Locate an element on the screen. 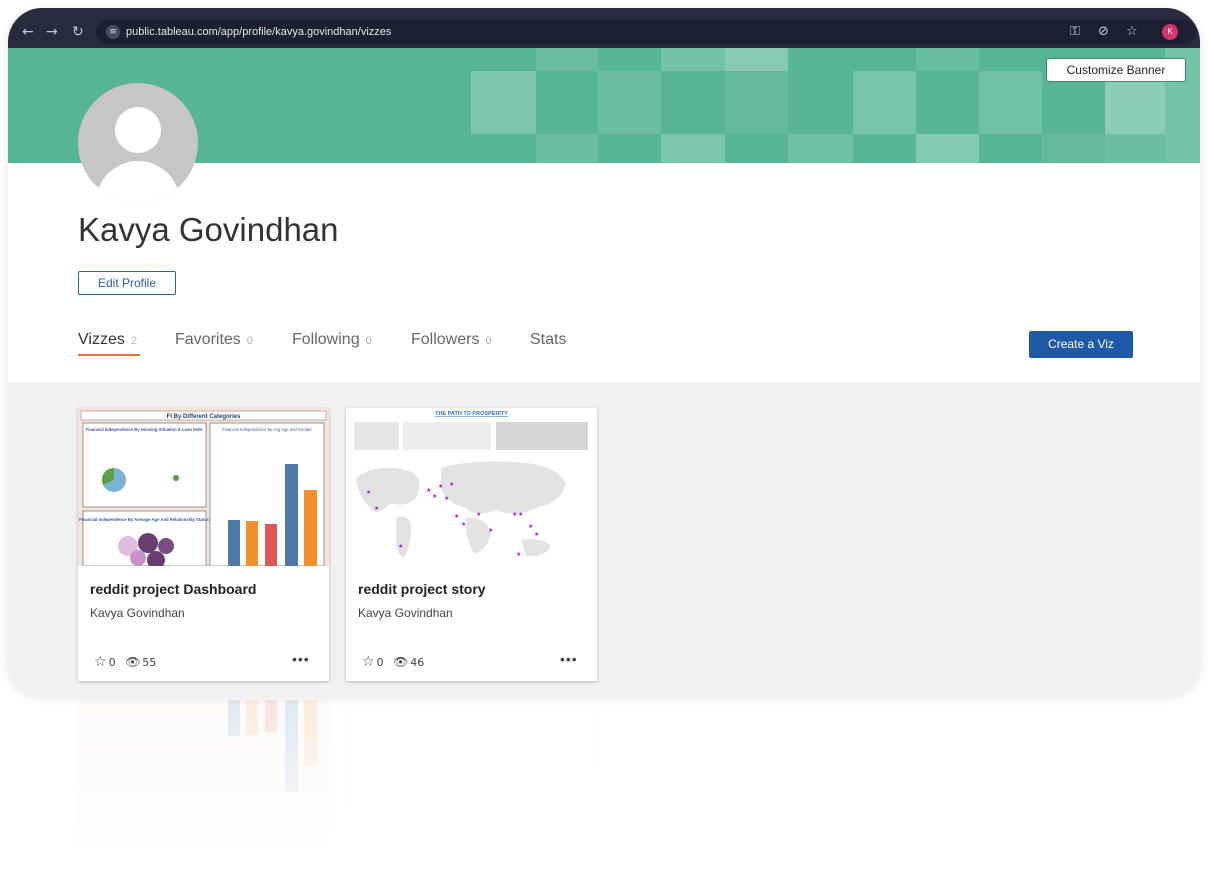 The height and width of the screenshot is (877, 1208). tab-following: Following 0 is located at coordinates (332, 340).